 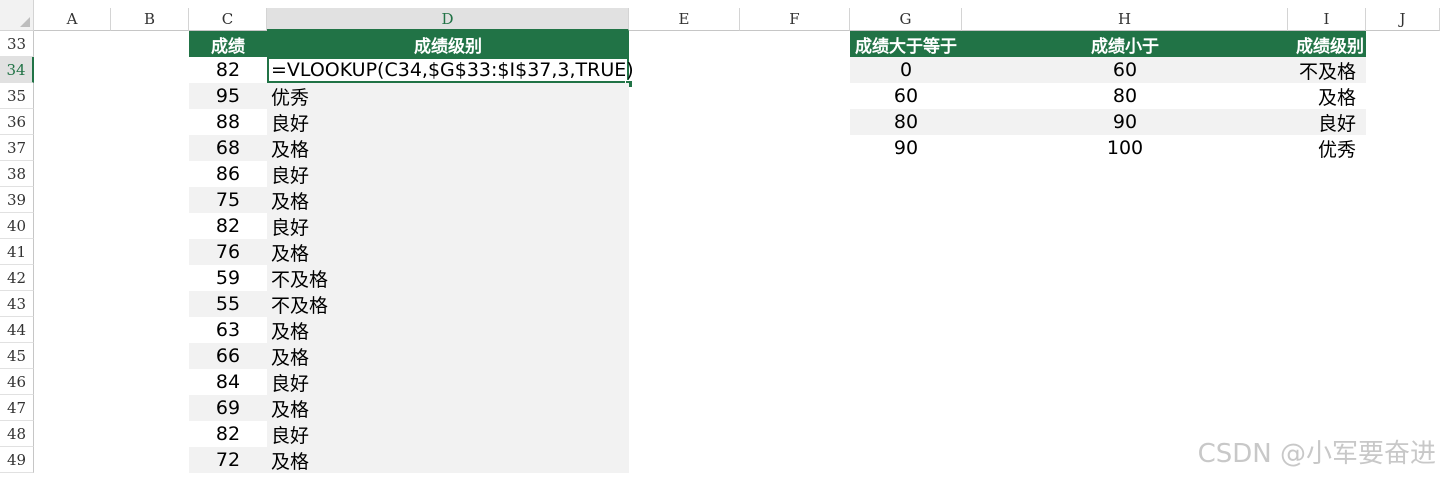 What do you see at coordinates (228, 408) in the screenshot?
I see `score-cell: 69` at bounding box center [228, 408].